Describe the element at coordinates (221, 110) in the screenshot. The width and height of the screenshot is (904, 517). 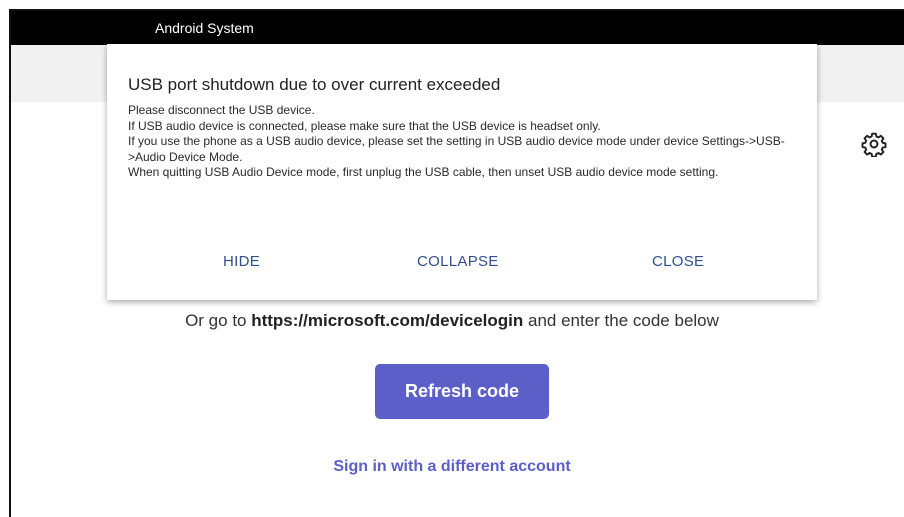
I see `dialog-message-line: Please disconnect the USB device.` at that location.